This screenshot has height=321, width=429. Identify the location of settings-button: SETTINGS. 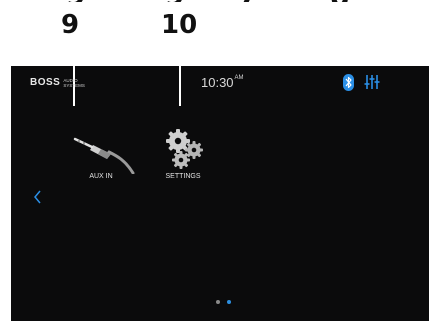
(183, 158).